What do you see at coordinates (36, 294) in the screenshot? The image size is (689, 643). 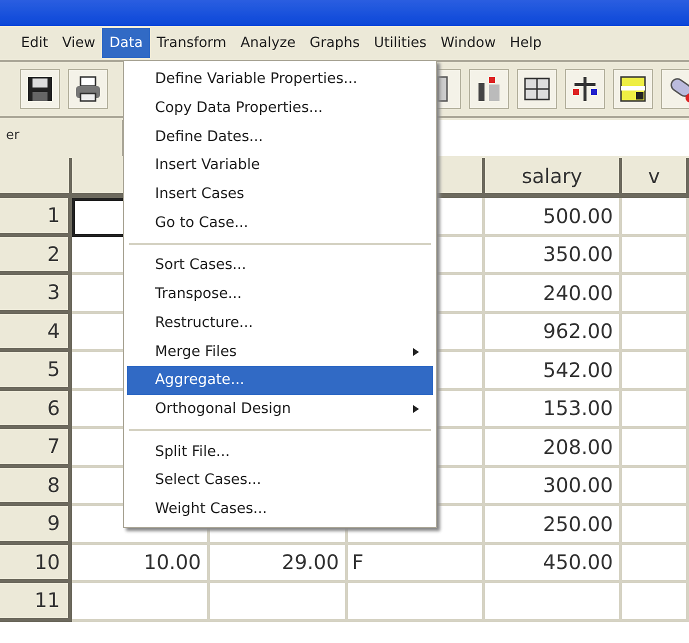 I see `row-number: 3` at bounding box center [36, 294].